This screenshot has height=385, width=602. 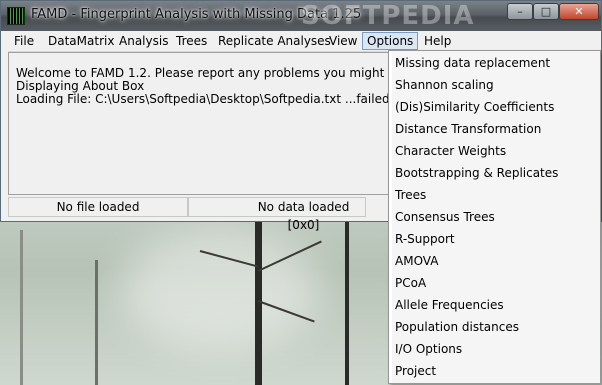 What do you see at coordinates (428, 349) in the screenshot?
I see `option-io-options: I/O Options` at bounding box center [428, 349].